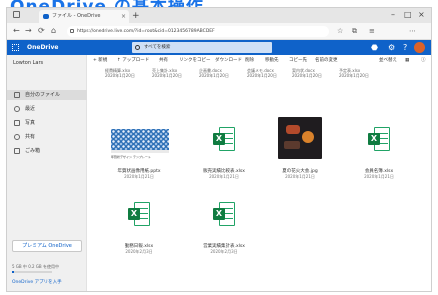 The height and width of the screenshot is (295, 438). Describe the element at coordinates (35, 267) in the screenshot. I see `storage-text: 5 GB 中 0.2 GB を使用中` at that location.